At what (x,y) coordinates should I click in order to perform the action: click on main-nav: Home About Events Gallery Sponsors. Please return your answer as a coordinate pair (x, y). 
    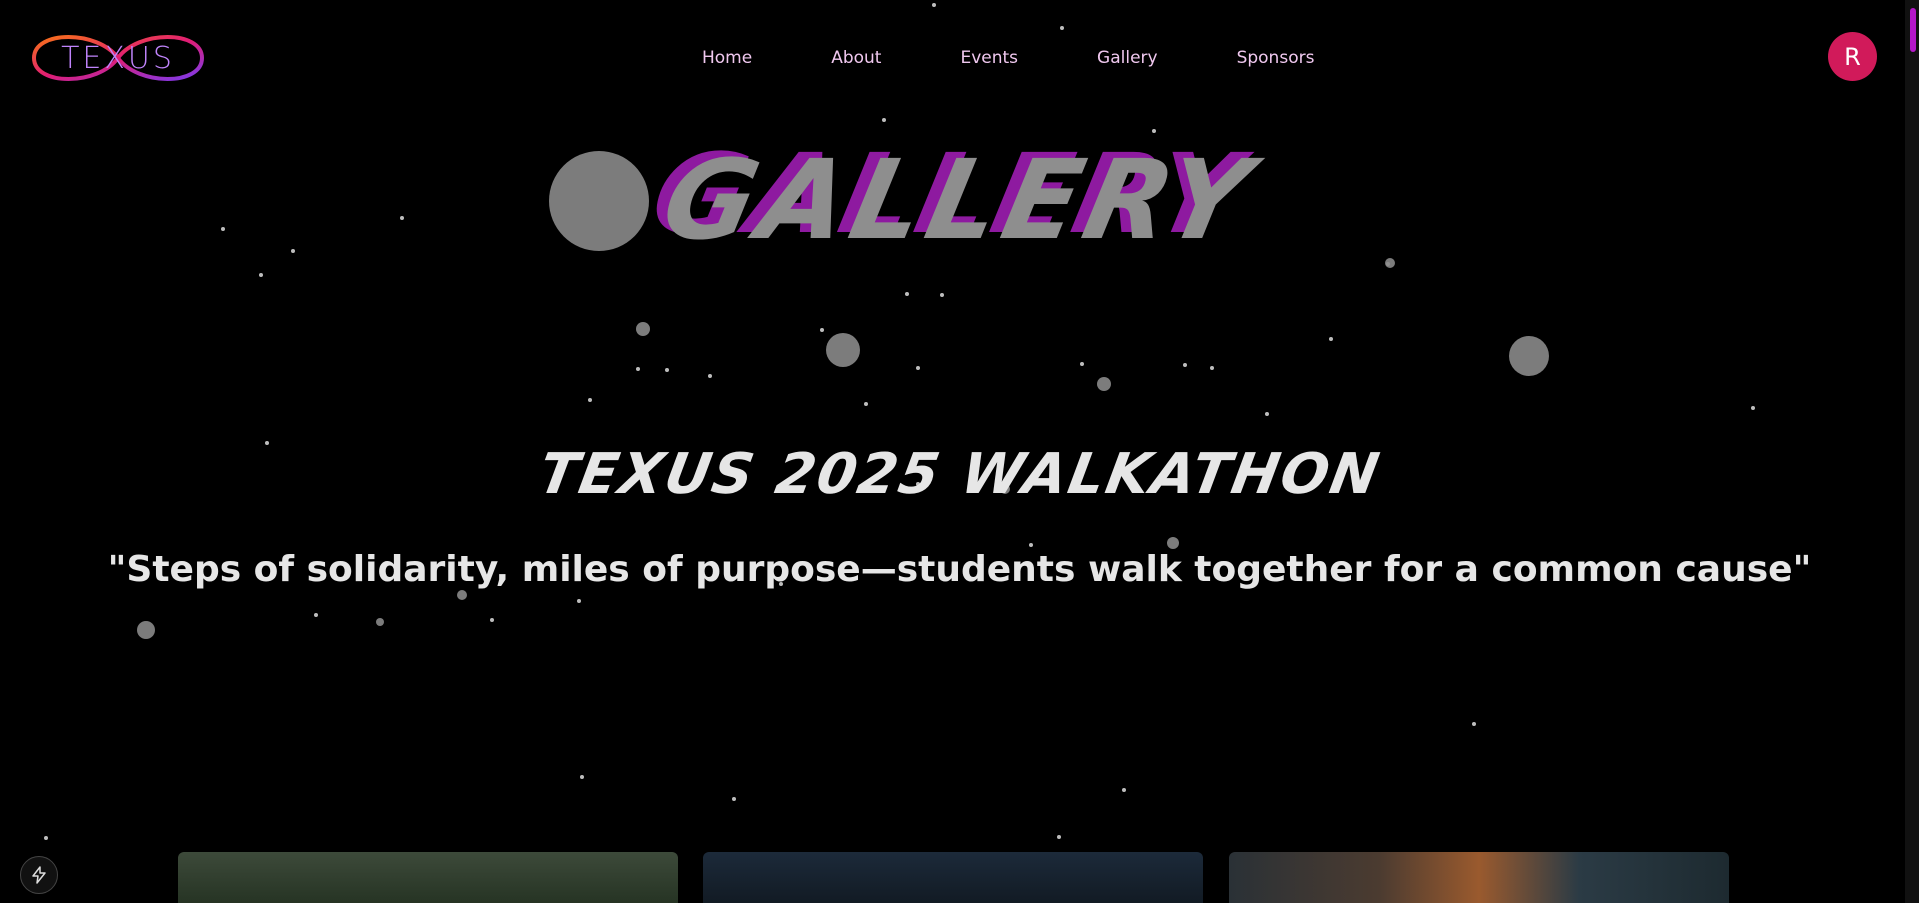
    Looking at the image, I should click on (1008, 58).